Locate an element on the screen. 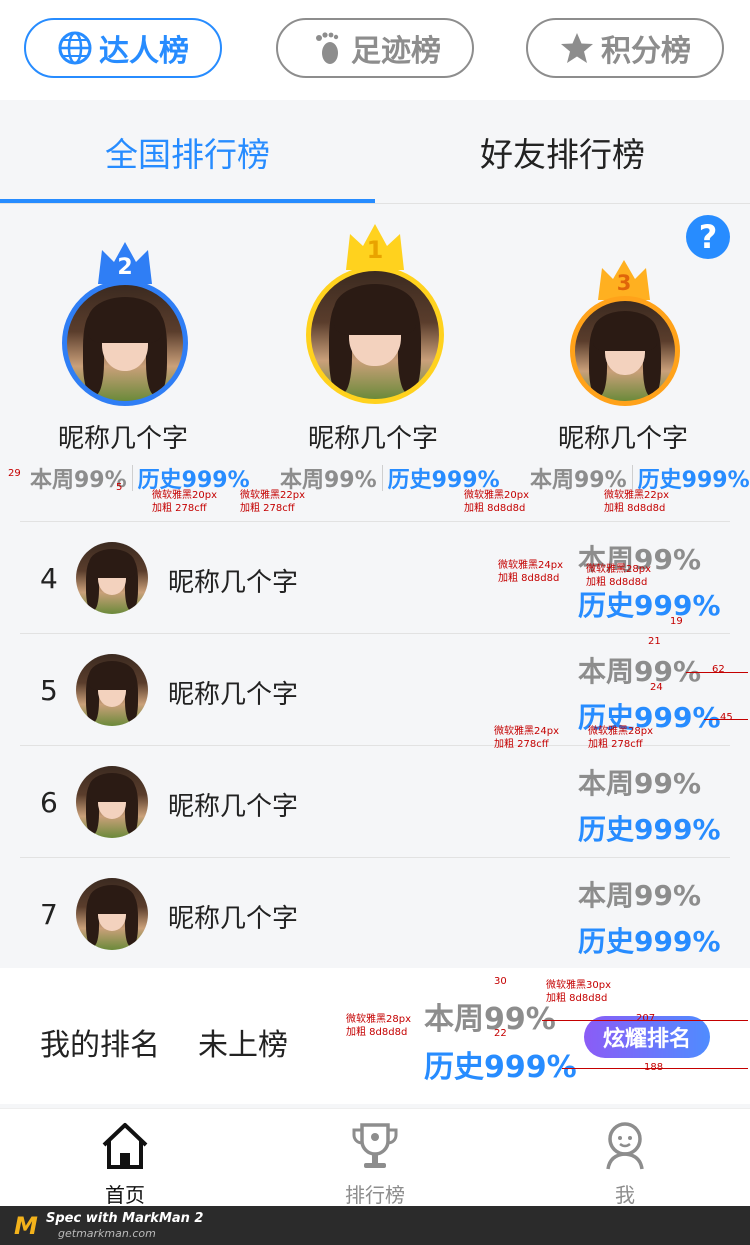 This screenshot has width=750, height=1245. tab-friends: 好友排行榜 is located at coordinates (562, 152).